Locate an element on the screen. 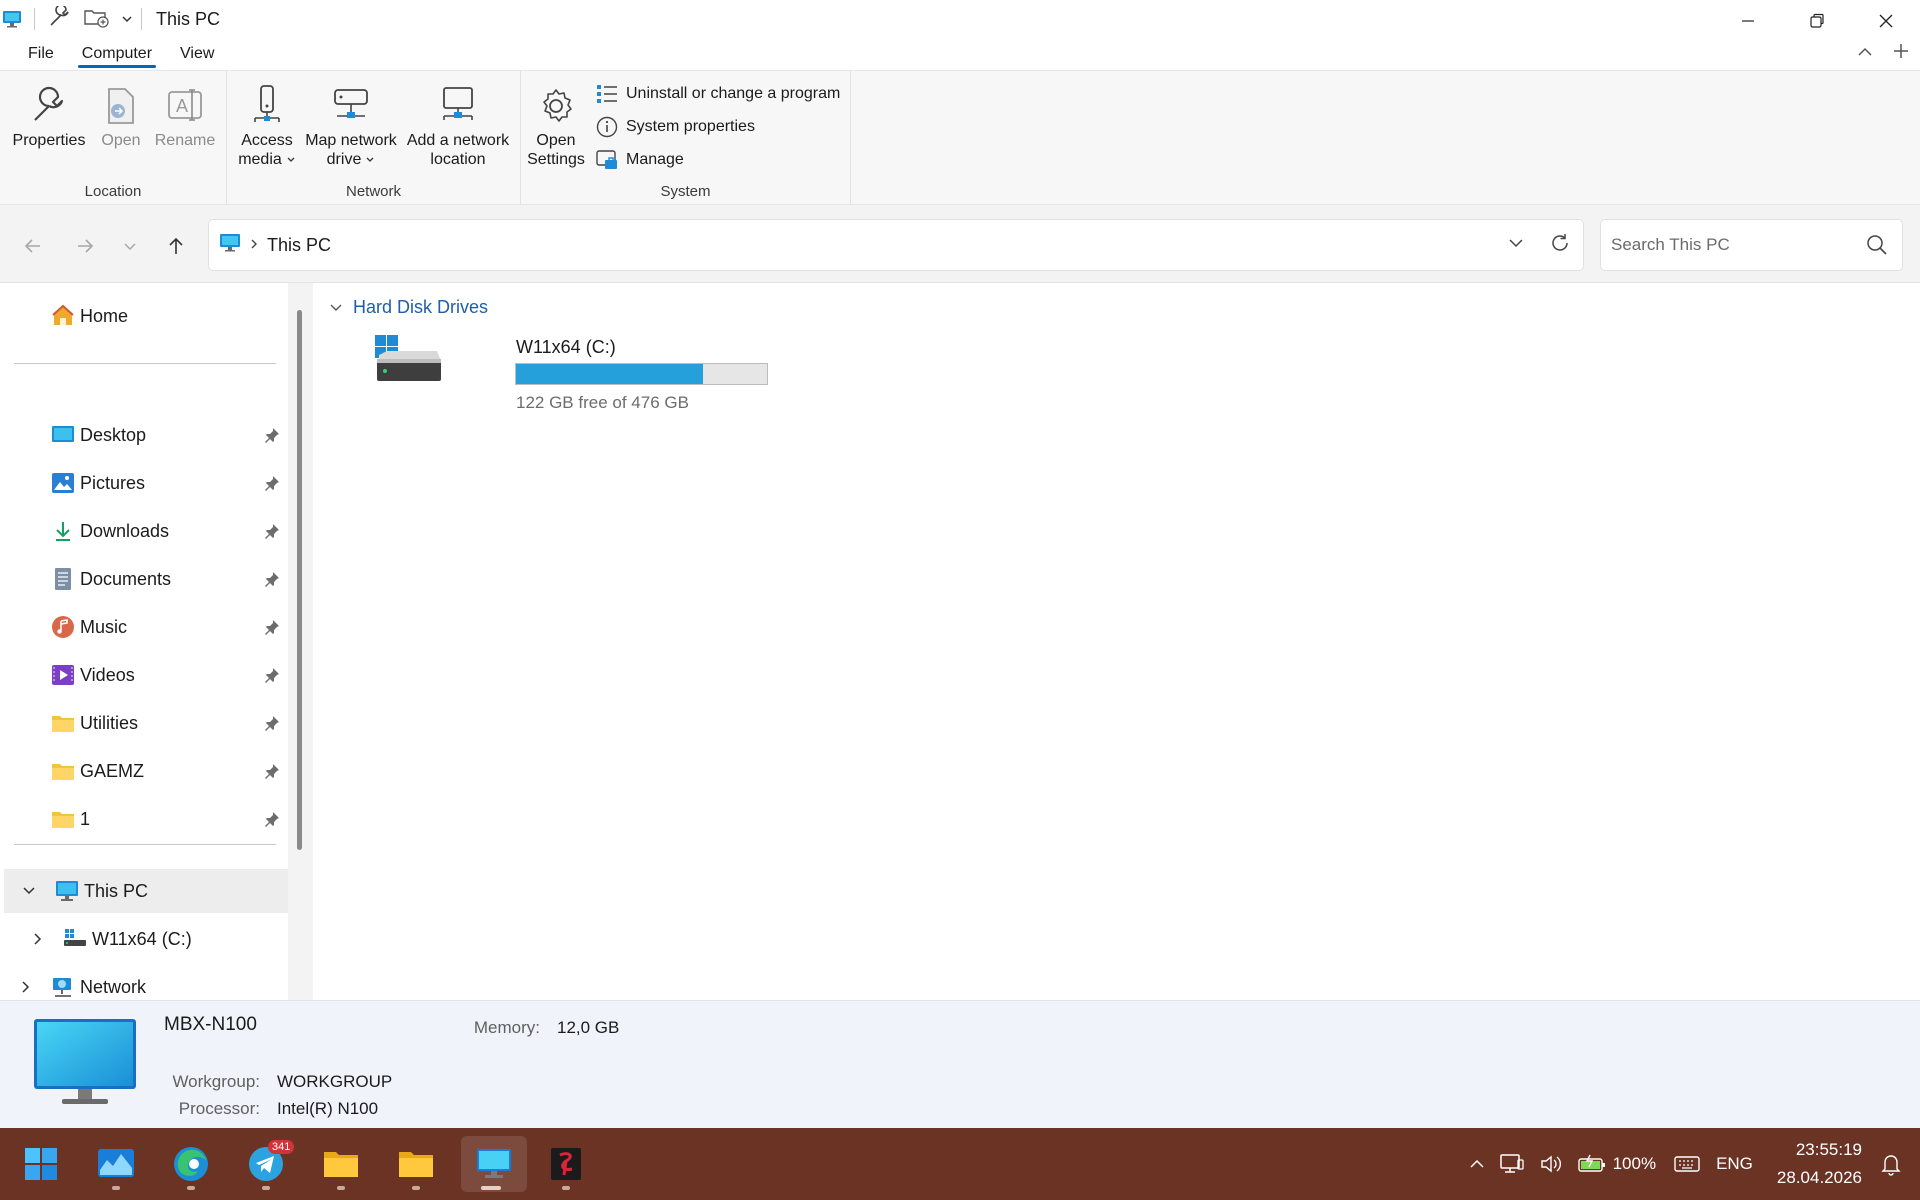  title-bar: This PC is located at coordinates (960, 19).